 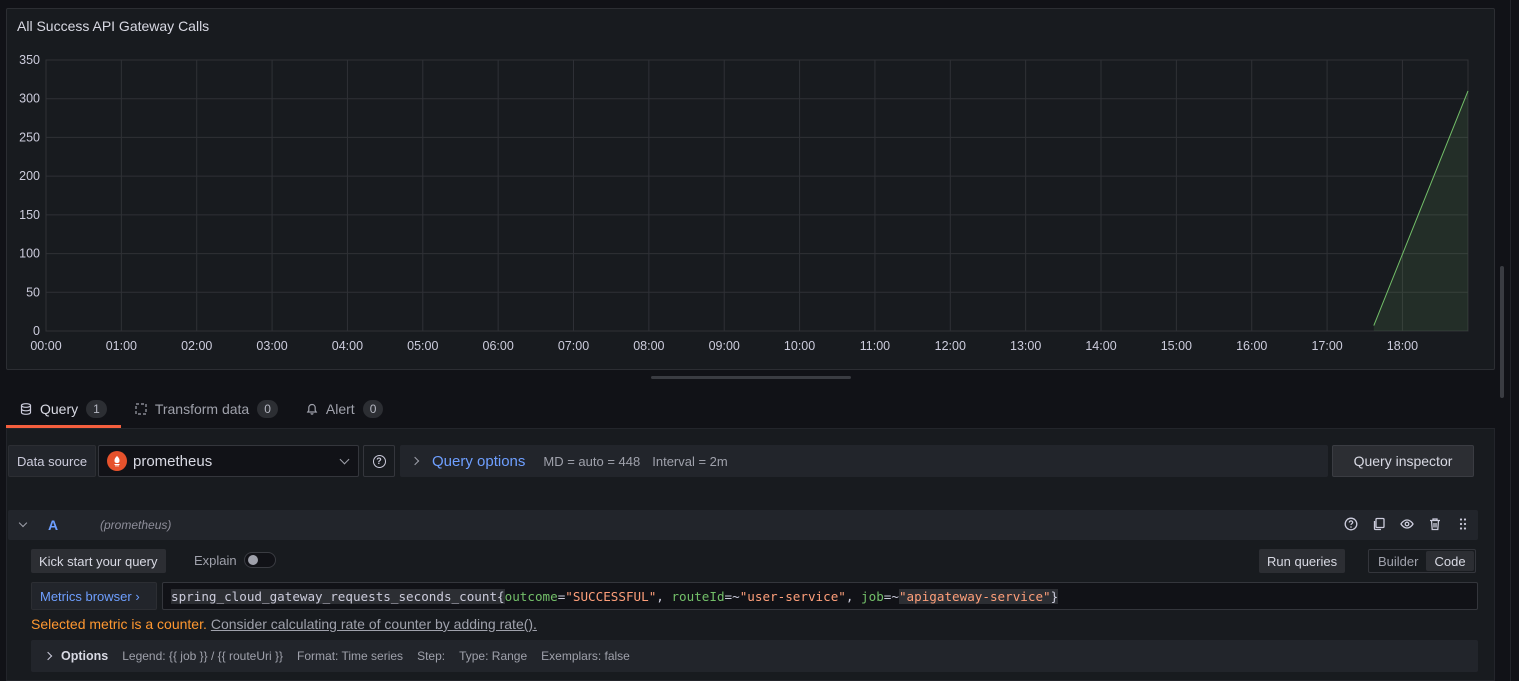 What do you see at coordinates (33, 292) in the screenshot?
I see `y-tick-label: 50` at bounding box center [33, 292].